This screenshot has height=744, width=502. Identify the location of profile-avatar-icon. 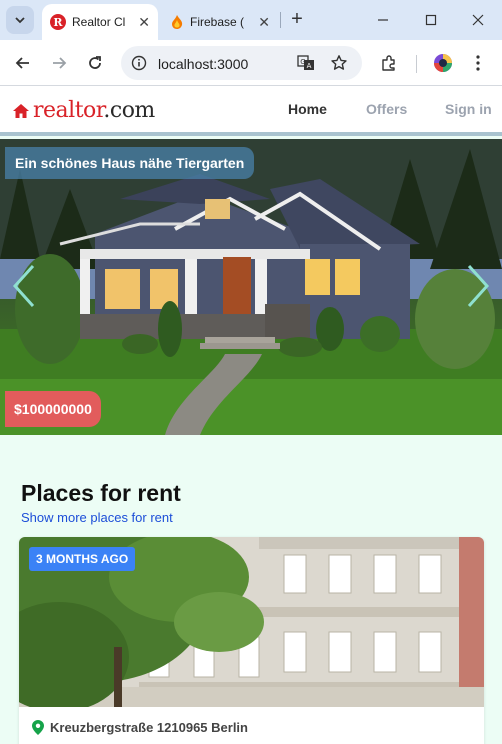
(443, 63).